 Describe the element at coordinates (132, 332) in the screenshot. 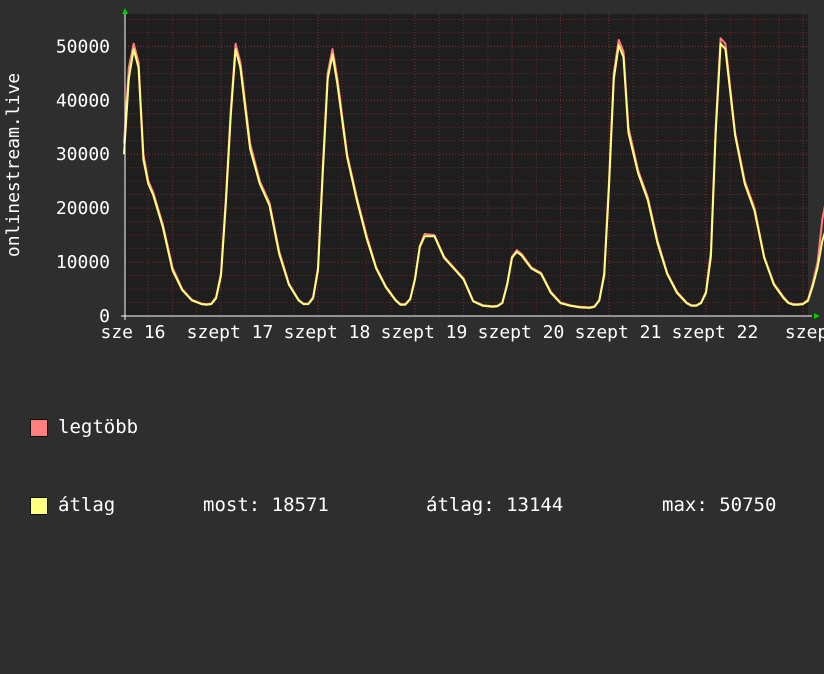

I see `x-tick-label: sze 16` at that location.